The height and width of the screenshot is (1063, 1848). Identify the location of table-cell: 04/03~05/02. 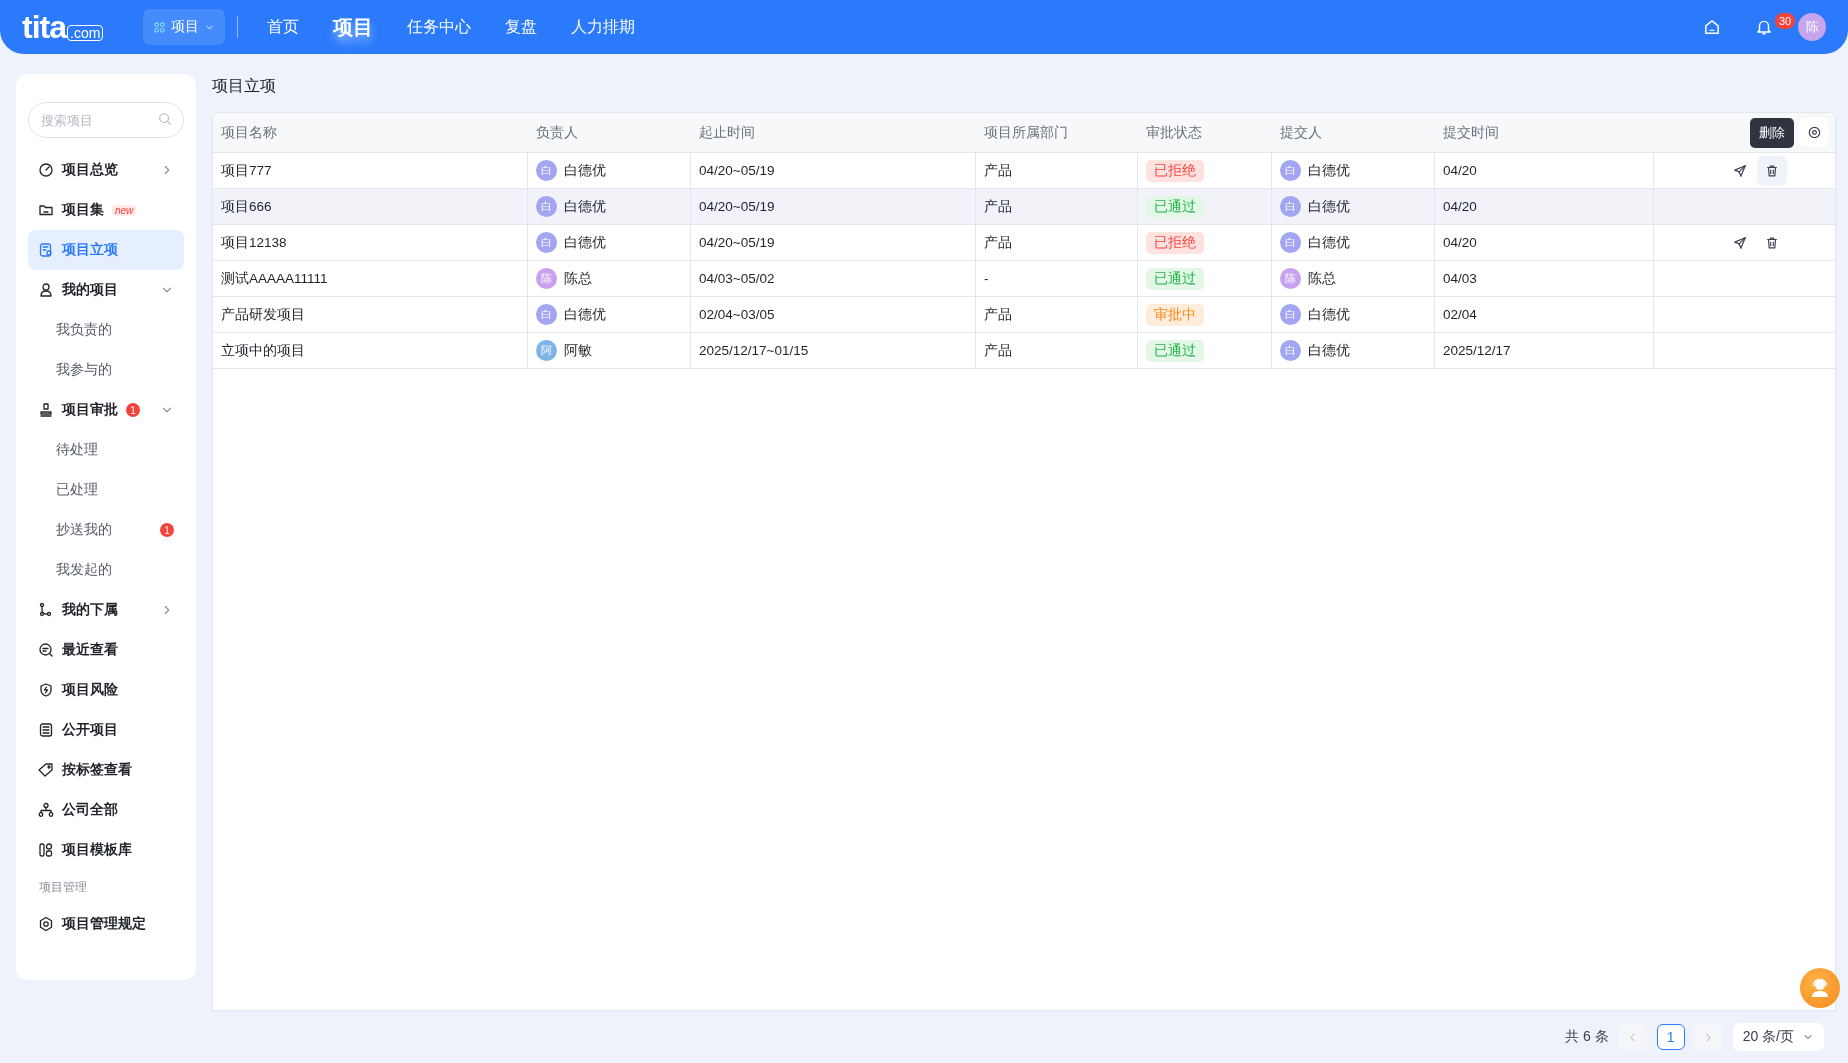
(833, 278).